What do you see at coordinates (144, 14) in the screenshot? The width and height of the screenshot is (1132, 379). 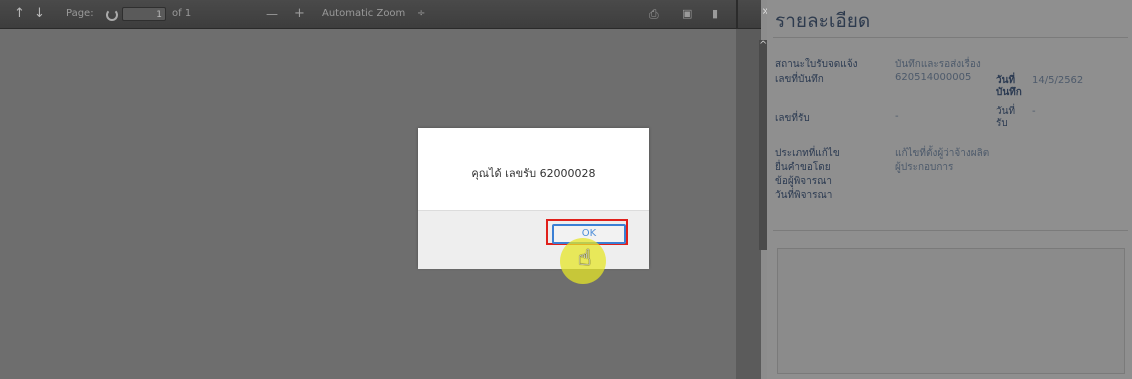 I see `page-number-input: 1` at bounding box center [144, 14].